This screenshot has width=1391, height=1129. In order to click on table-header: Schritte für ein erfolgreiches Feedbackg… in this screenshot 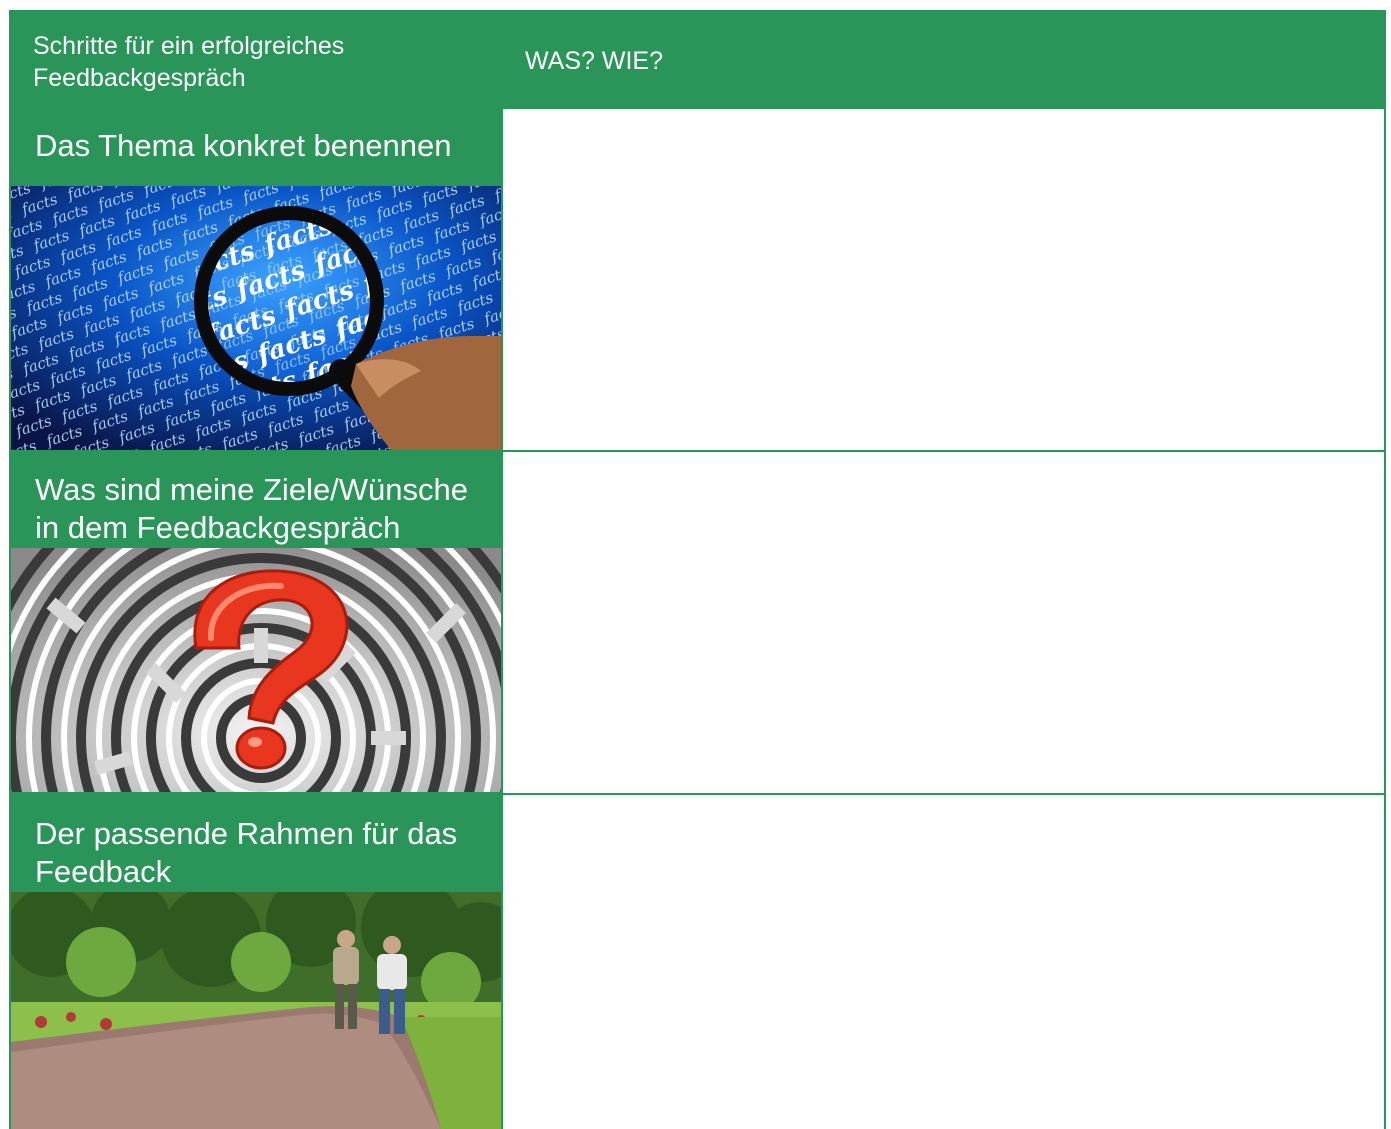, I will do `click(697, 59)`.